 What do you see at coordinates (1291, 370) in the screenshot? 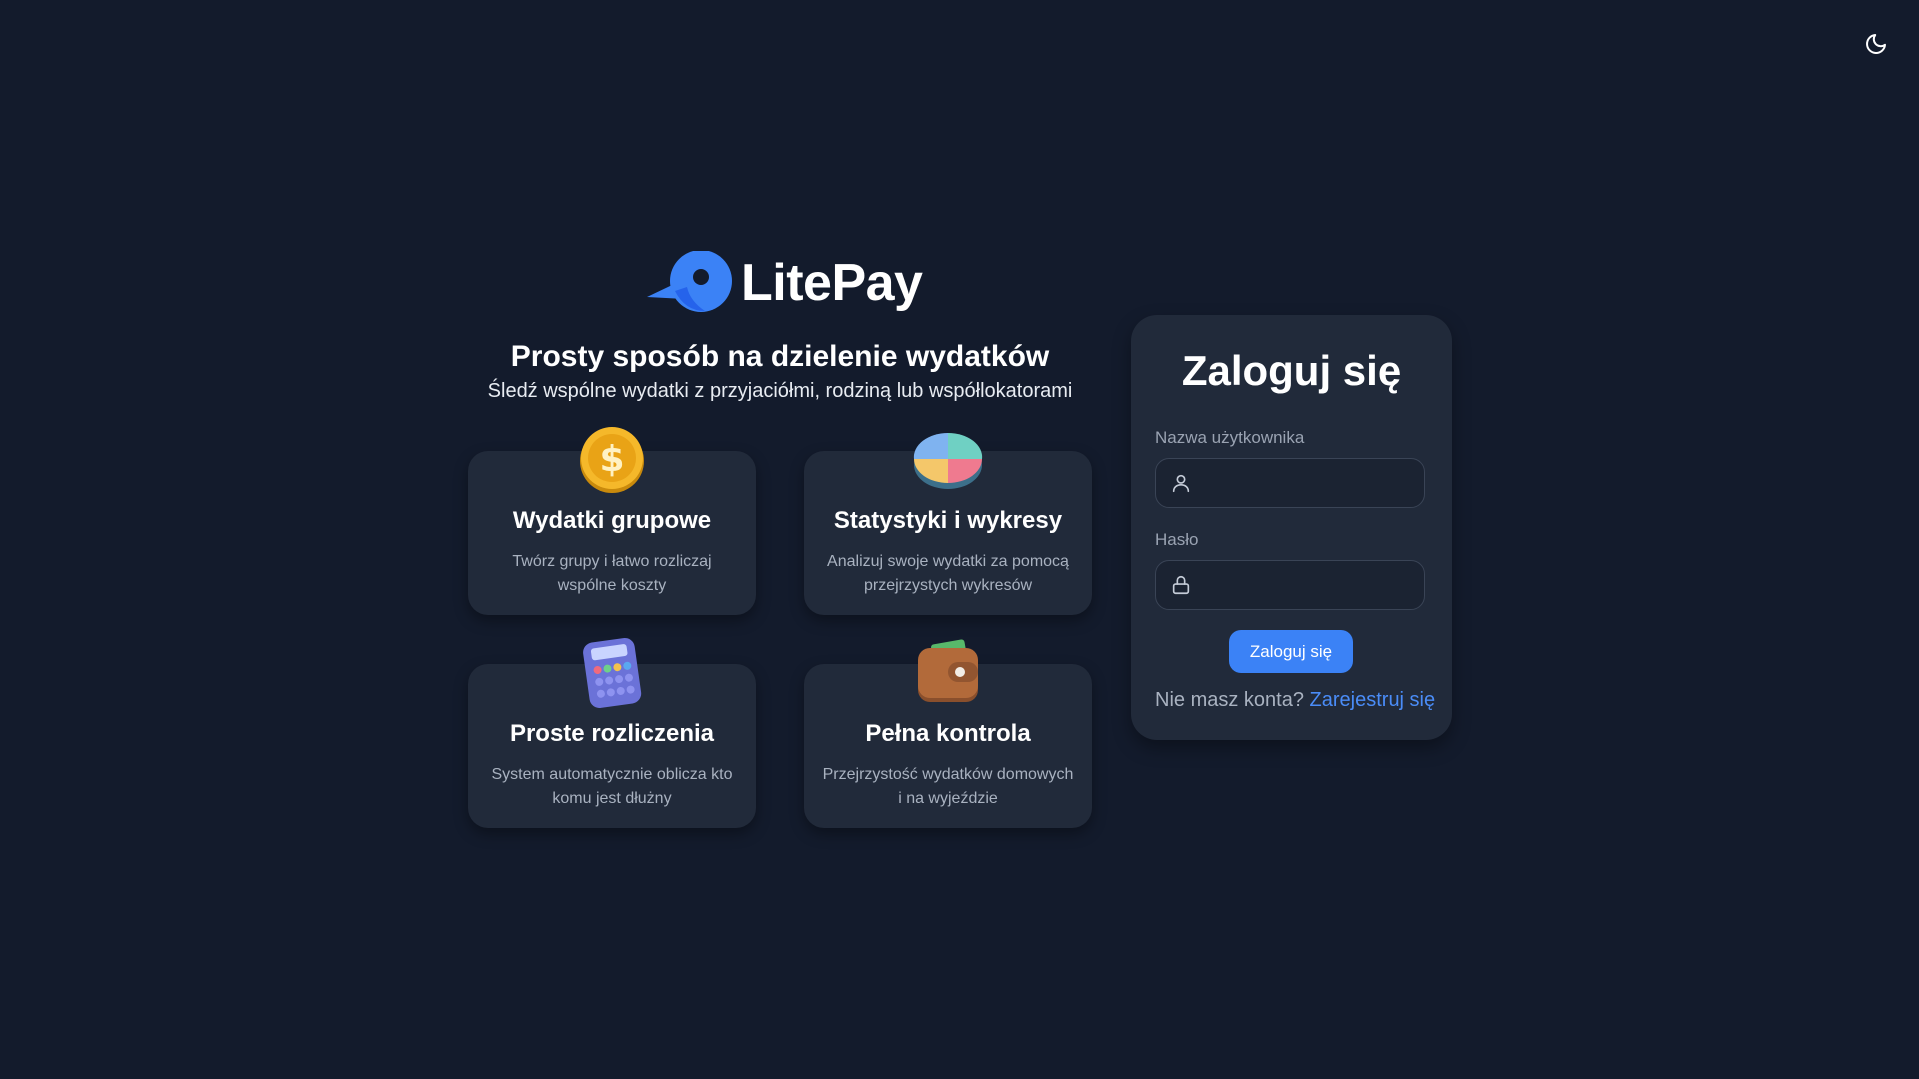
I see `login-title: Zaloguj się` at bounding box center [1291, 370].